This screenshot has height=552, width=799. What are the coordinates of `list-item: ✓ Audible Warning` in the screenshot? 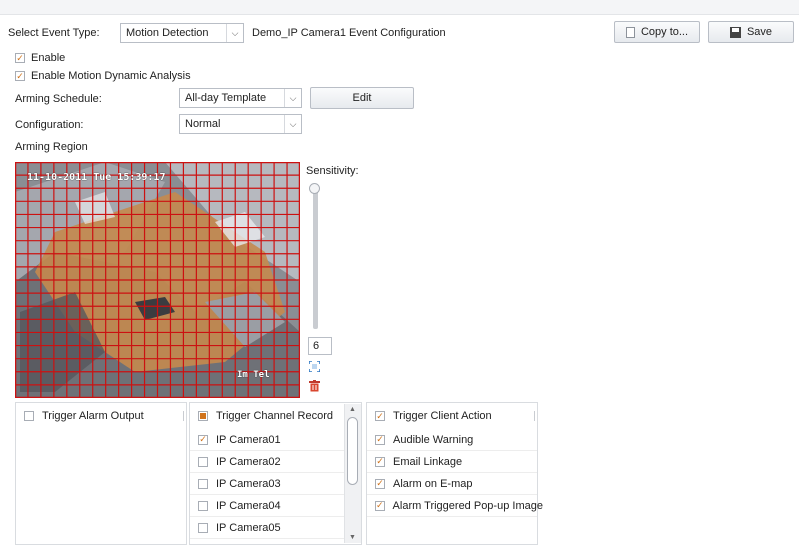 It's located at (452, 440).